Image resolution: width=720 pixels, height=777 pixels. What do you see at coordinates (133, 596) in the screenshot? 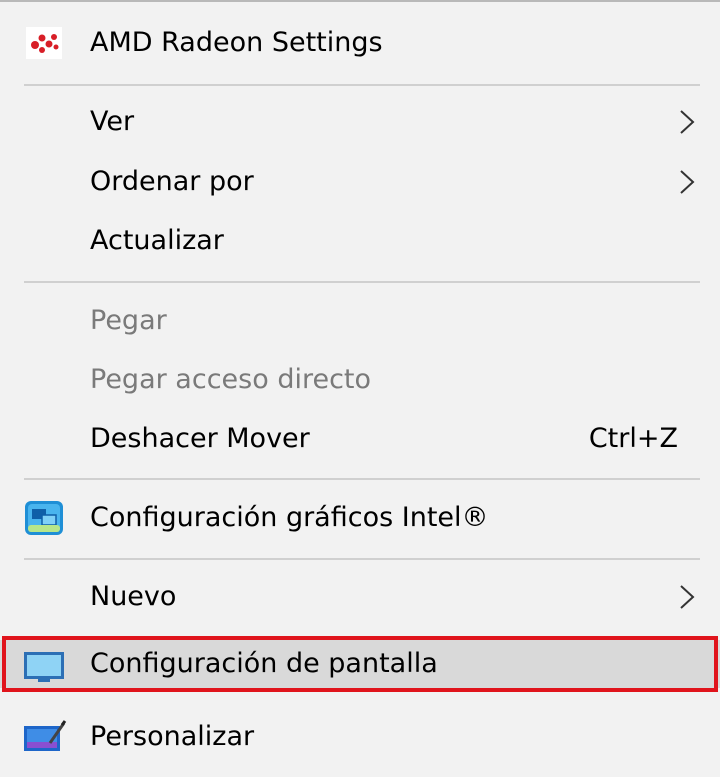
I see `menu-item-label: Nuevo` at bounding box center [133, 596].